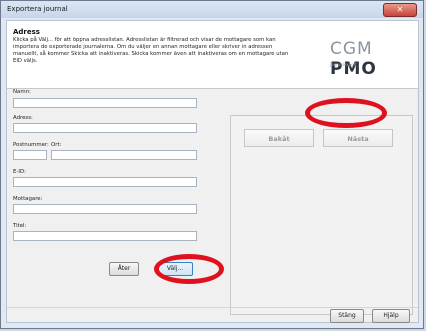 Image resolution: width=426 pixels, height=331 pixels. I want to click on postnummer-field, so click(30, 155).